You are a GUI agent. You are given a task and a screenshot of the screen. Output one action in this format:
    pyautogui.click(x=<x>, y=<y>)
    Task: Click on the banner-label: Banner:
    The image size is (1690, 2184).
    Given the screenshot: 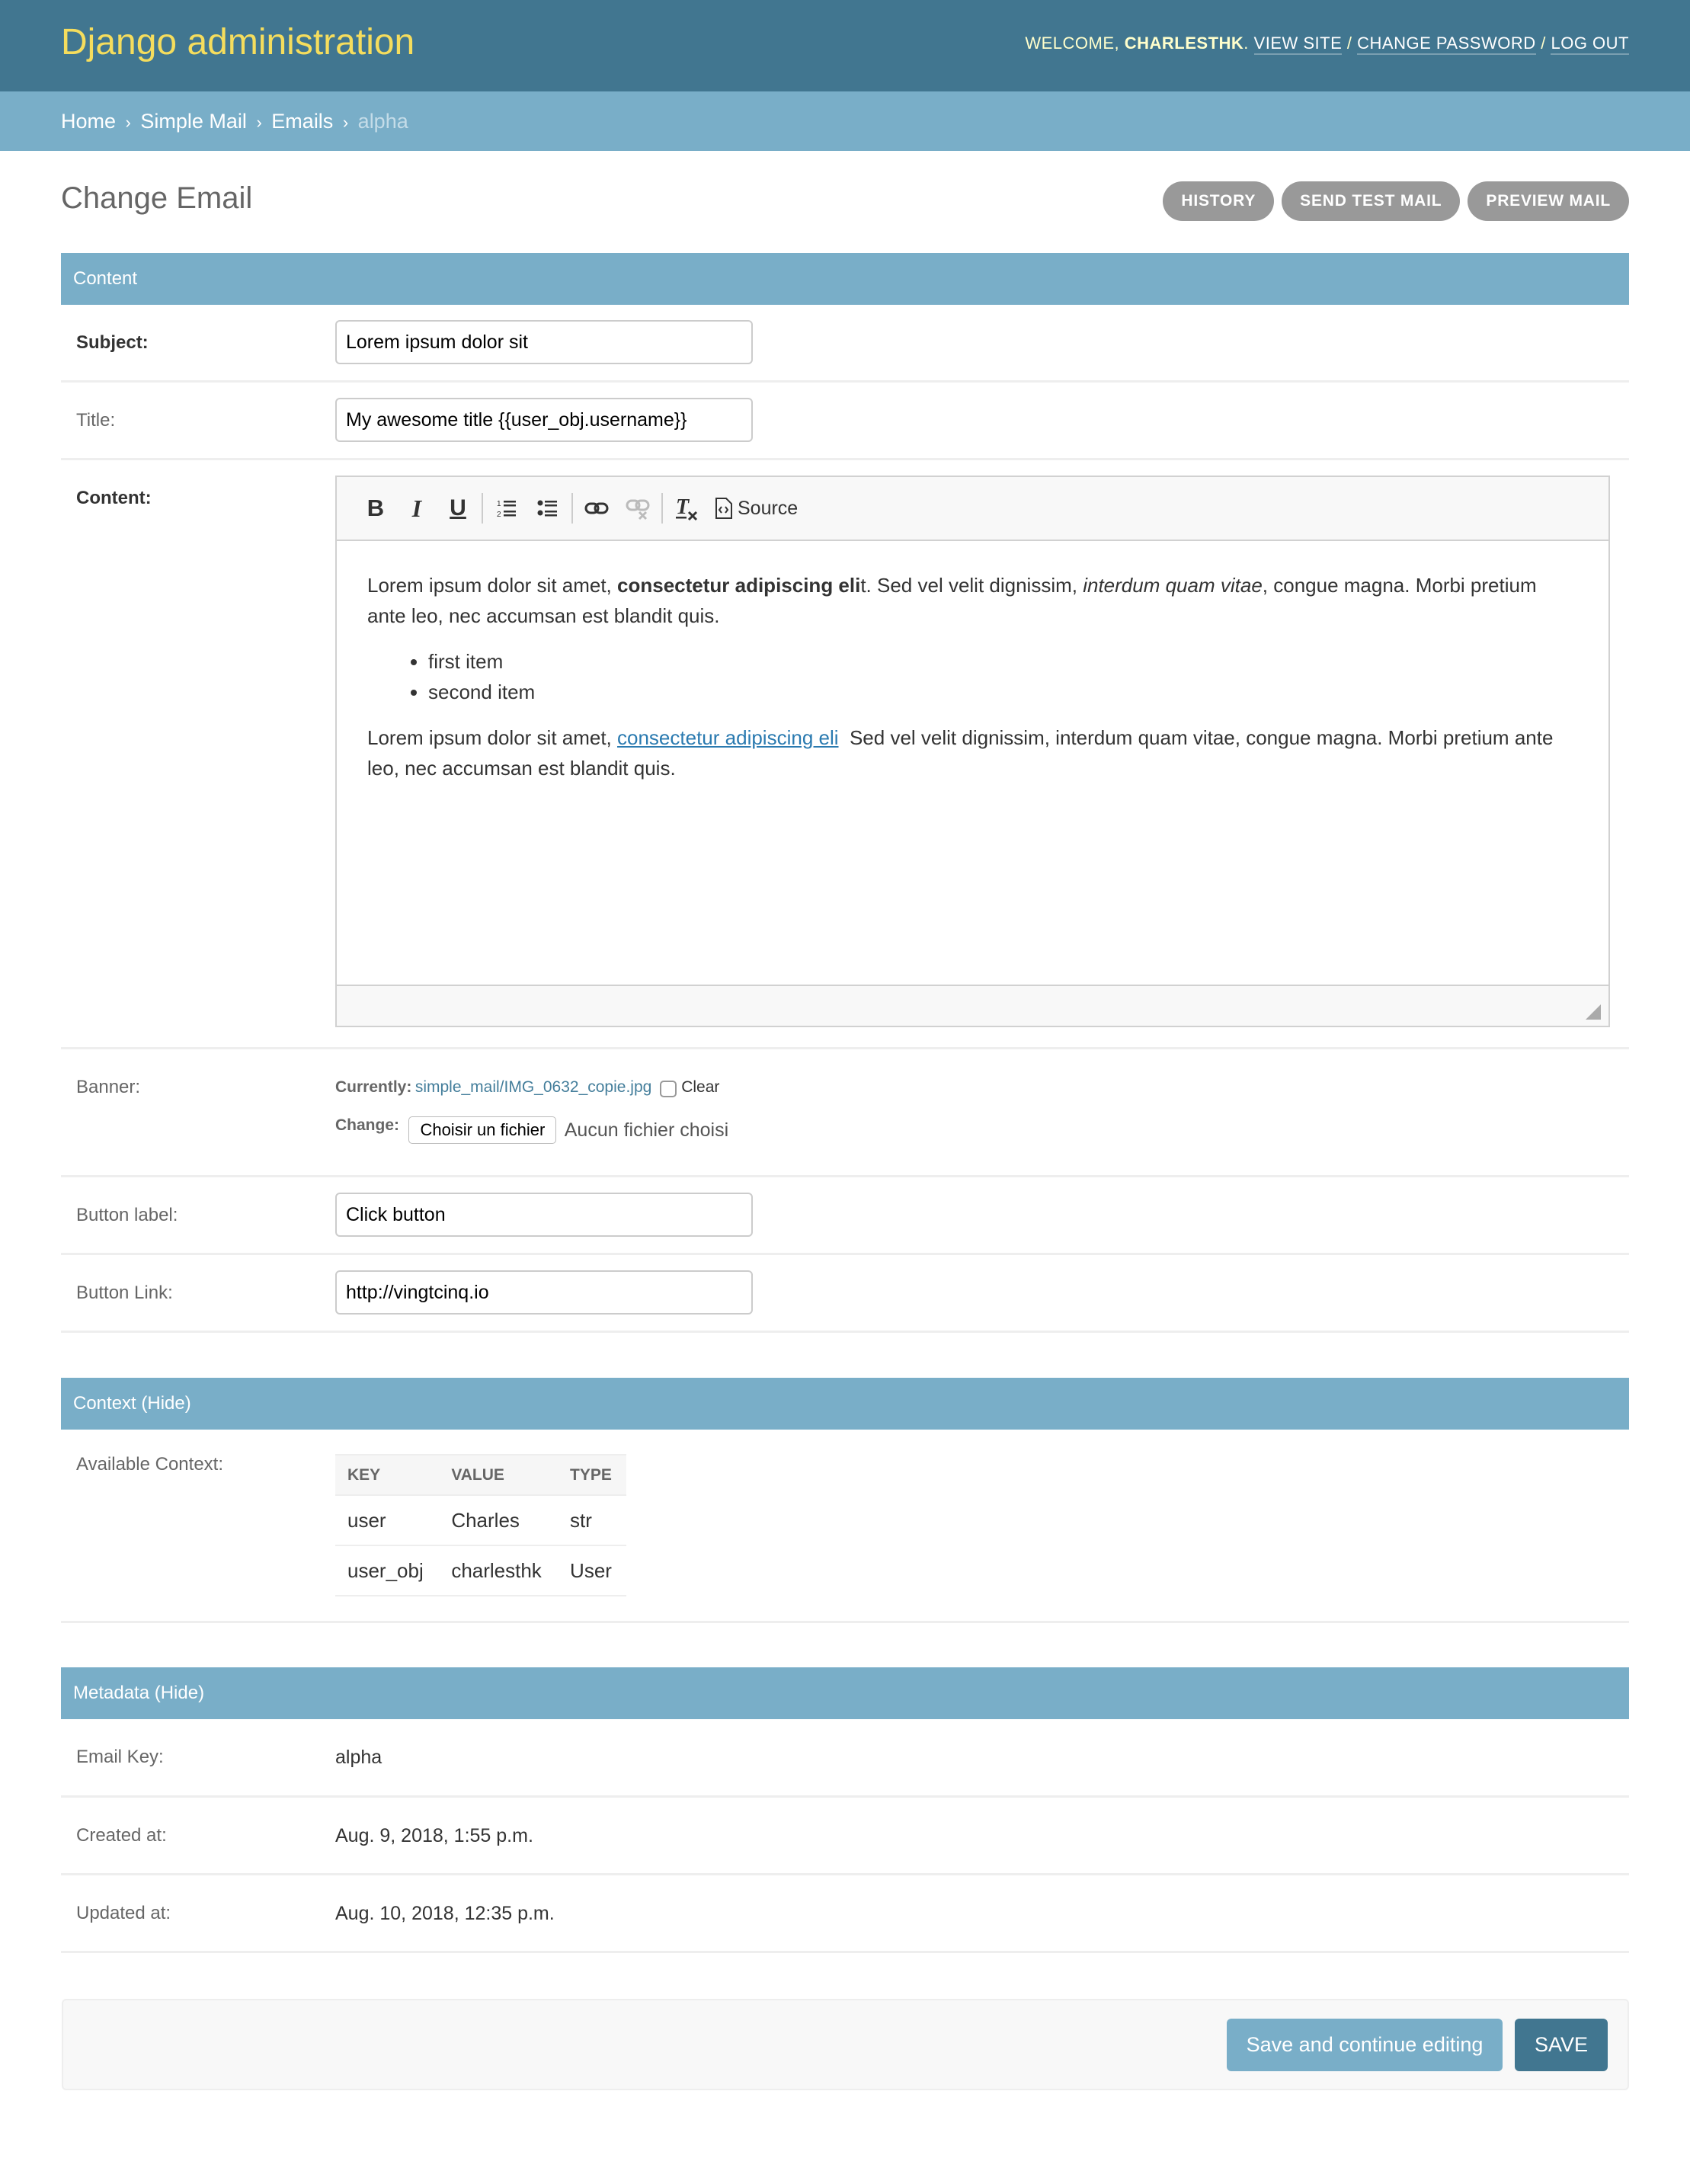 What is the action you would take?
    pyautogui.click(x=109, y=1087)
    